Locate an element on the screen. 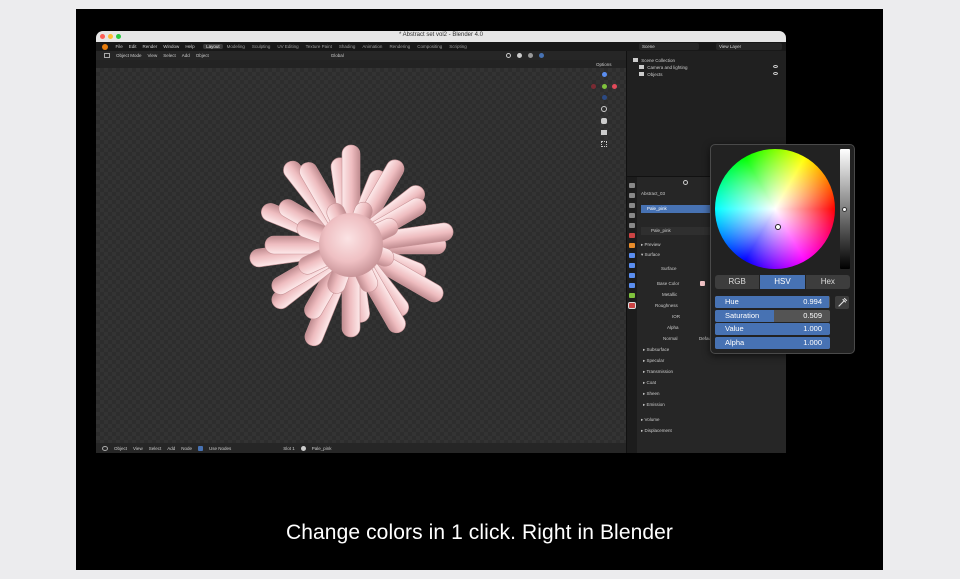 The width and height of the screenshot is (960, 579). outliner-row-objects: Objects is located at coordinates (651, 75).